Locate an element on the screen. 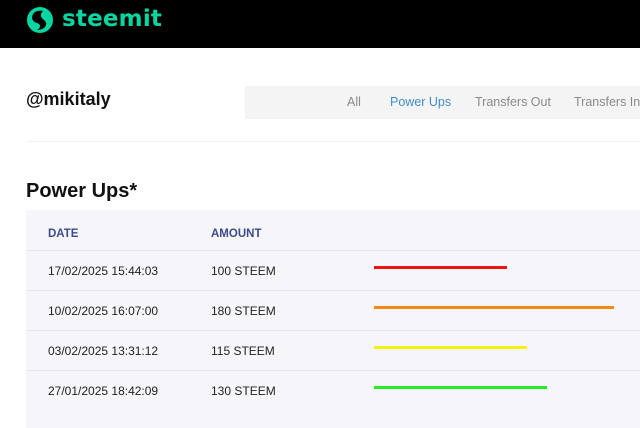  steemit-logo-icon is located at coordinates (40, 20).